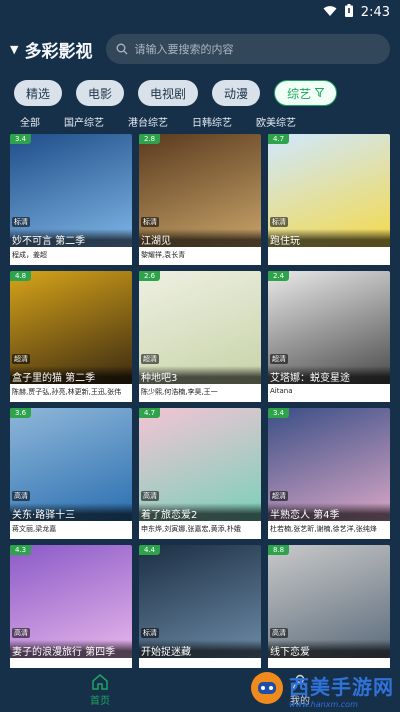 The width and height of the screenshot is (400, 712). I want to click on nav-home-label: 首页, so click(100, 701).